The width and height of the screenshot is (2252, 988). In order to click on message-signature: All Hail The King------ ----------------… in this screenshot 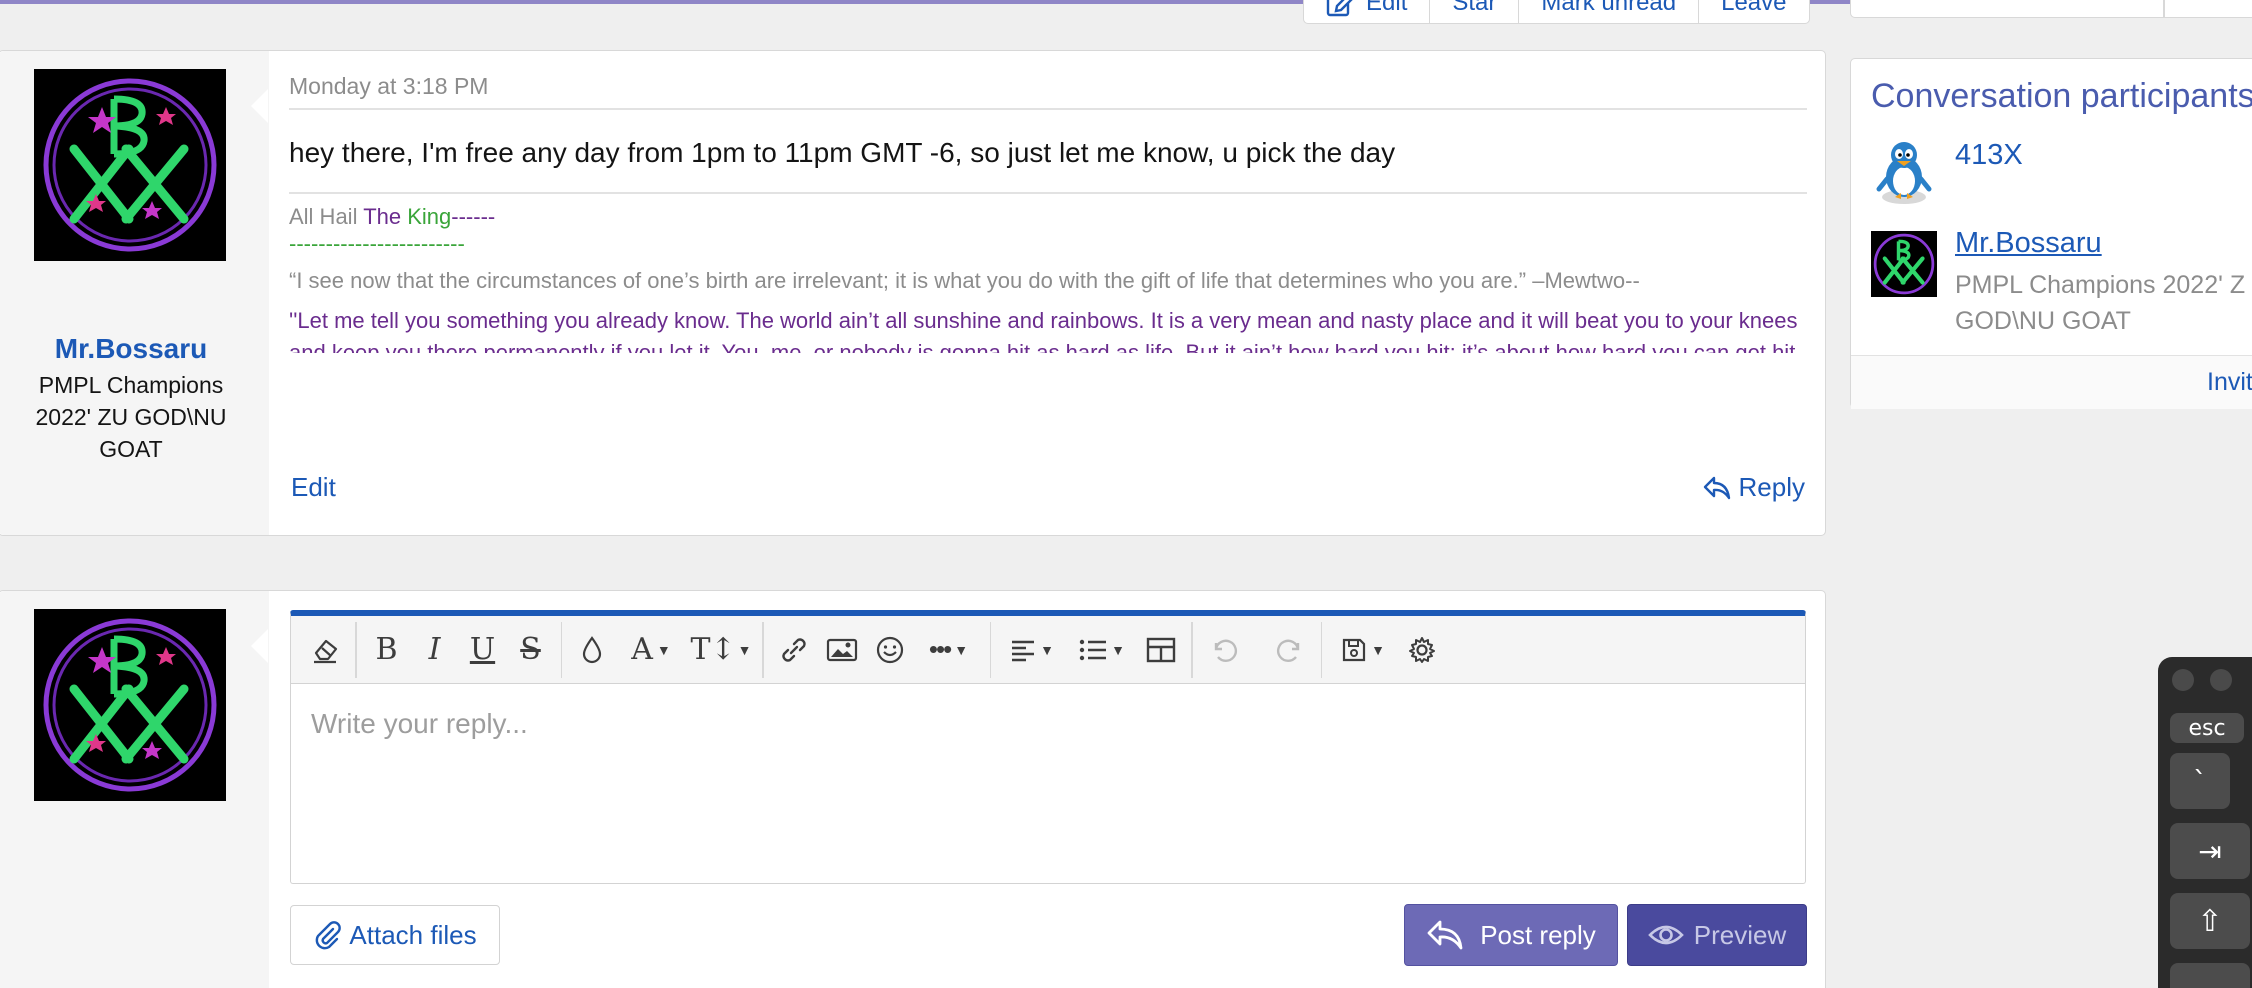, I will do `click(1049, 277)`.